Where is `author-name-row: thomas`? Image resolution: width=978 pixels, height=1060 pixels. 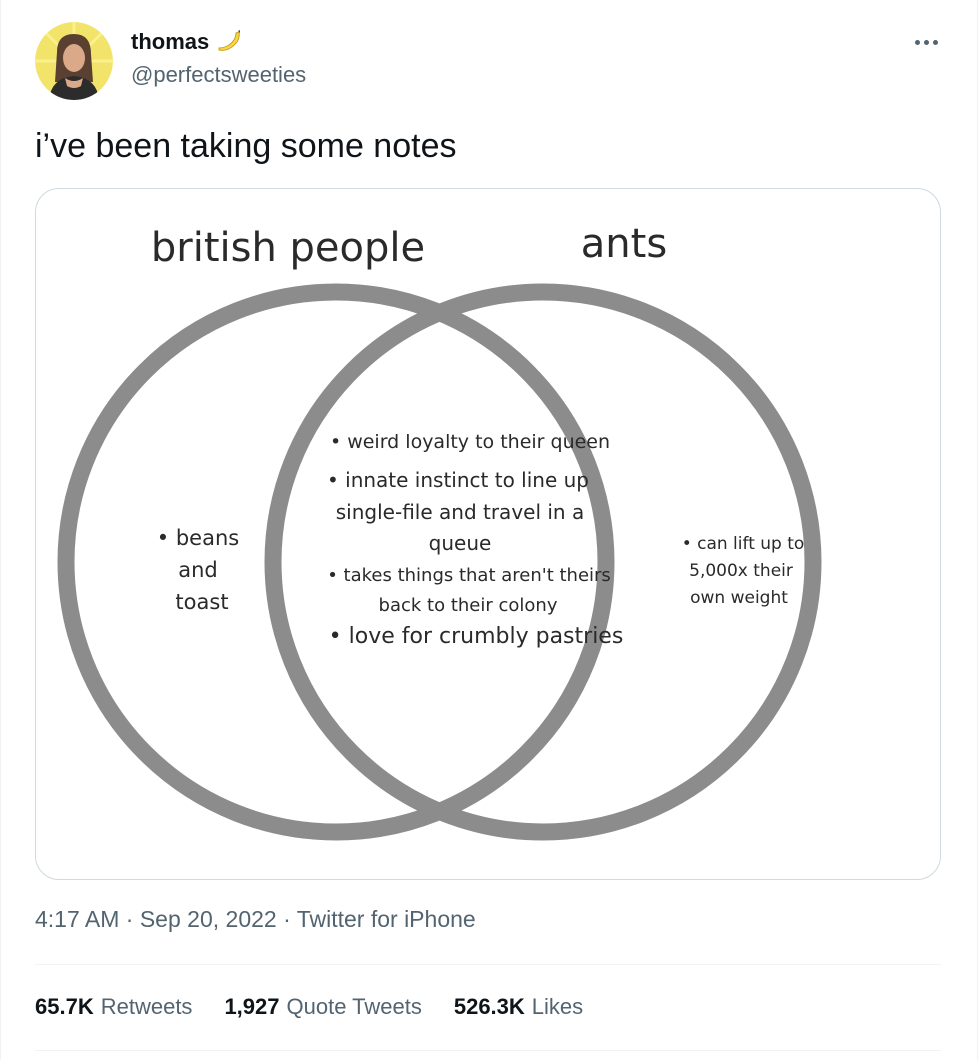 author-name-row: thomas is located at coordinates (187, 42).